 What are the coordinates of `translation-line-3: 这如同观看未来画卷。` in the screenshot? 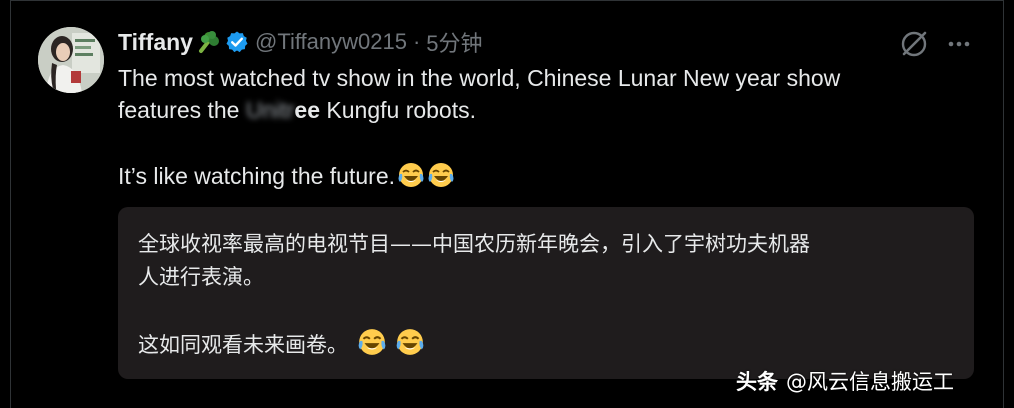 It's located at (243, 345).